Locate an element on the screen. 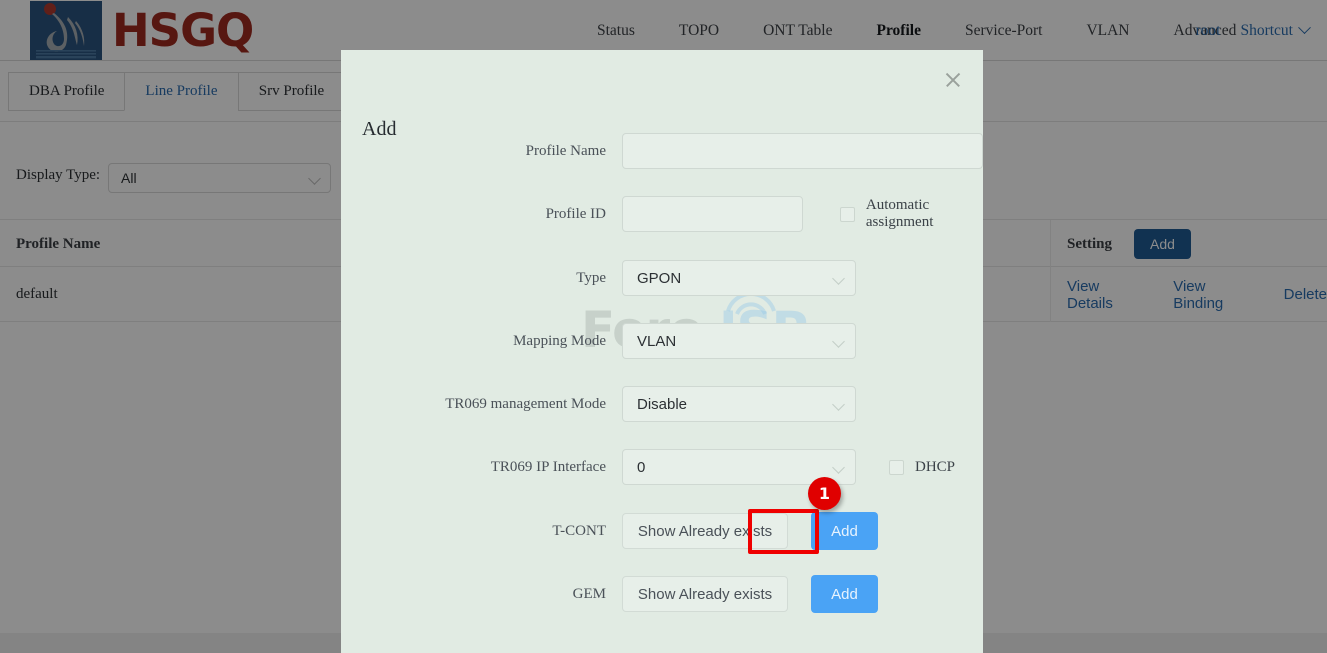 The height and width of the screenshot is (653, 1327). automatic-assignment-checkbox: Automatic assignment is located at coordinates (911, 214).